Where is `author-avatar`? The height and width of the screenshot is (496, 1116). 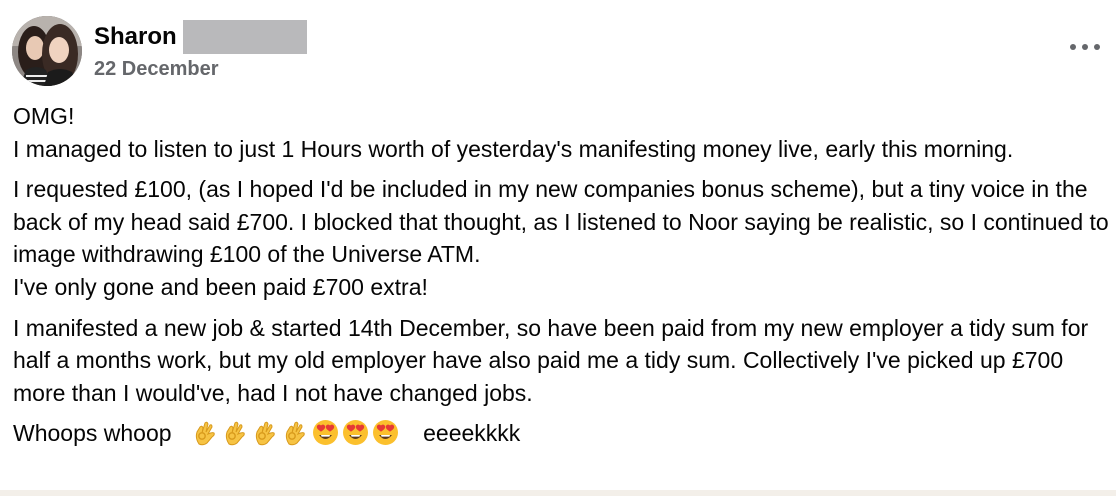
author-avatar is located at coordinates (47, 51).